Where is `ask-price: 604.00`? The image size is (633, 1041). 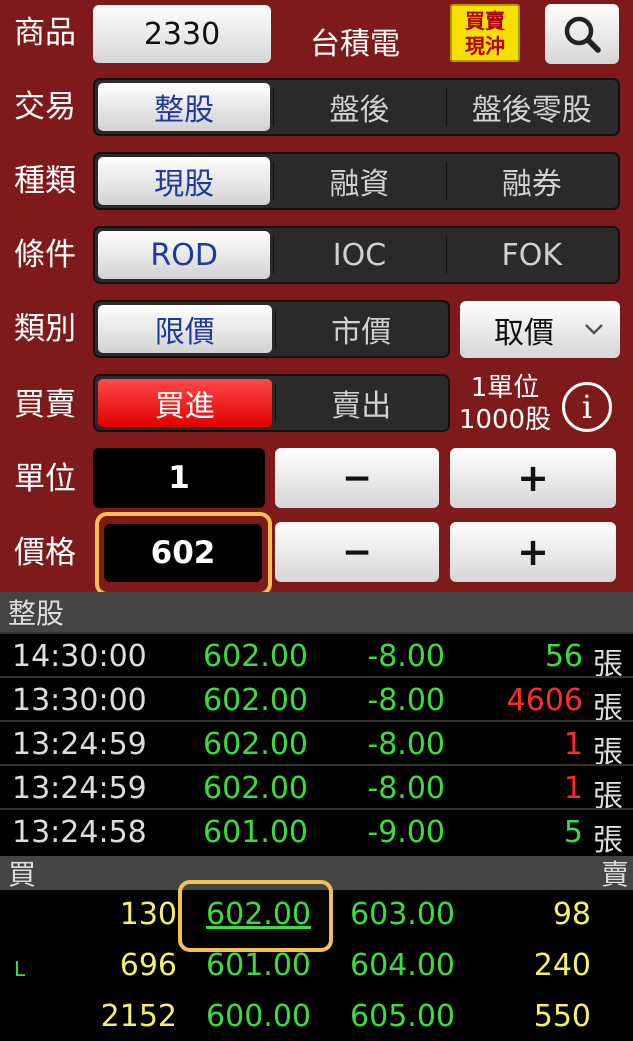 ask-price: 604.00 is located at coordinates (402, 965).